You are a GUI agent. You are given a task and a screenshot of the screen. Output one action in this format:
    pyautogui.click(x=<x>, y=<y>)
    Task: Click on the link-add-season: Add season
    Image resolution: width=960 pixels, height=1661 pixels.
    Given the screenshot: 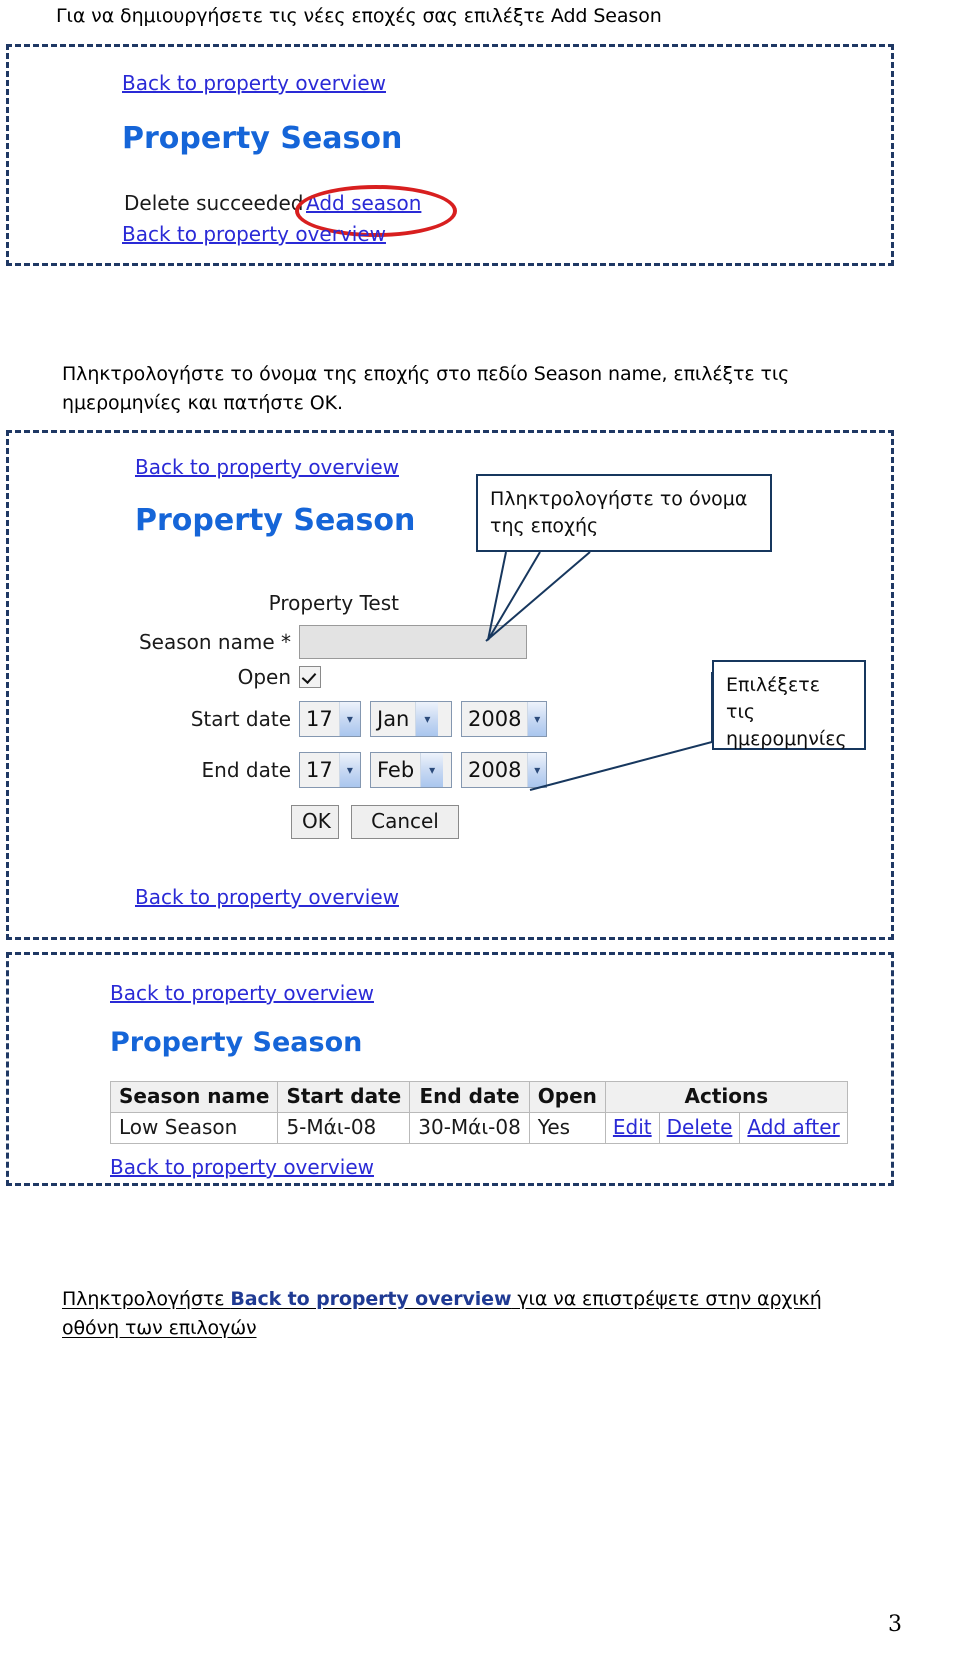 What is the action you would take?
    pyautogui.click(x=363, y=203)
    